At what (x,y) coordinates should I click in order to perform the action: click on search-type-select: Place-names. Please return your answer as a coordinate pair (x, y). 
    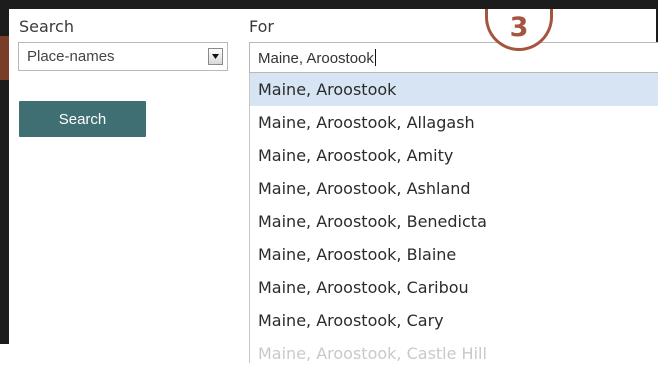
    Looking at the image, I should click on (123, 56).